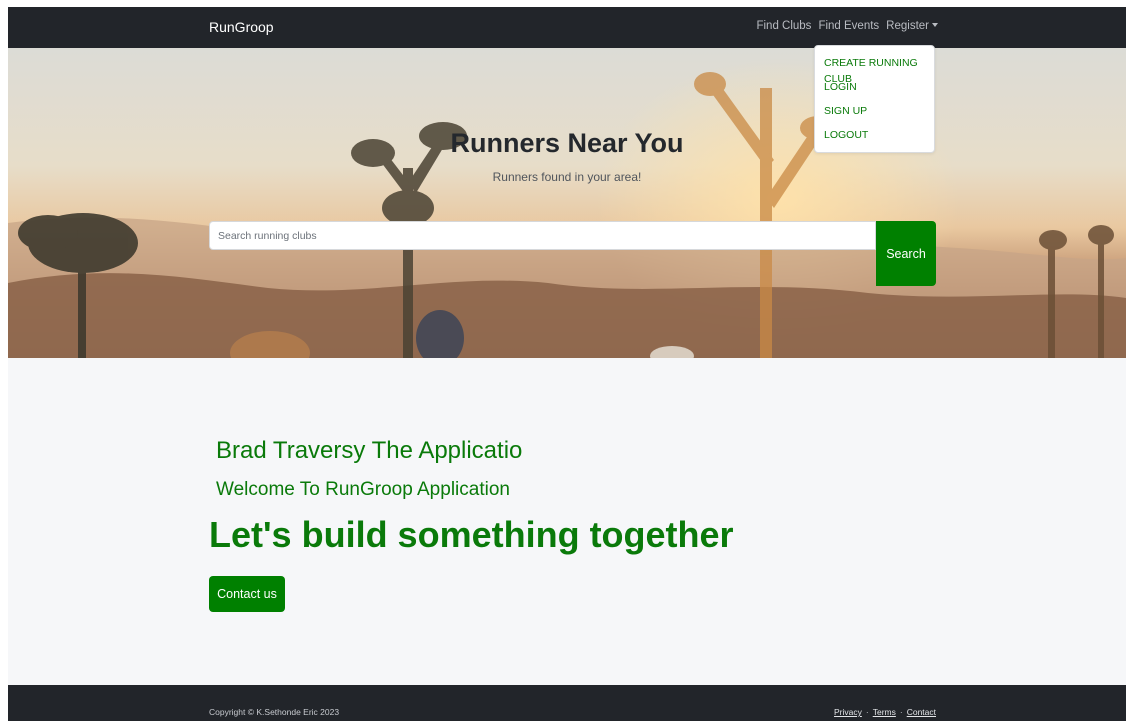 The height and width of the screenshot is (721, 1126). Describe the element at coordinates (921, 712) in the screenshot. I see `footer-link-contact: Contact` at that location.